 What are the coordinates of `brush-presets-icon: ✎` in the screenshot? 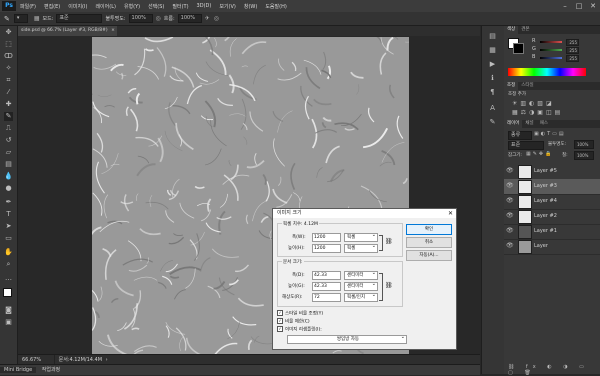 It's located at (492, 122).